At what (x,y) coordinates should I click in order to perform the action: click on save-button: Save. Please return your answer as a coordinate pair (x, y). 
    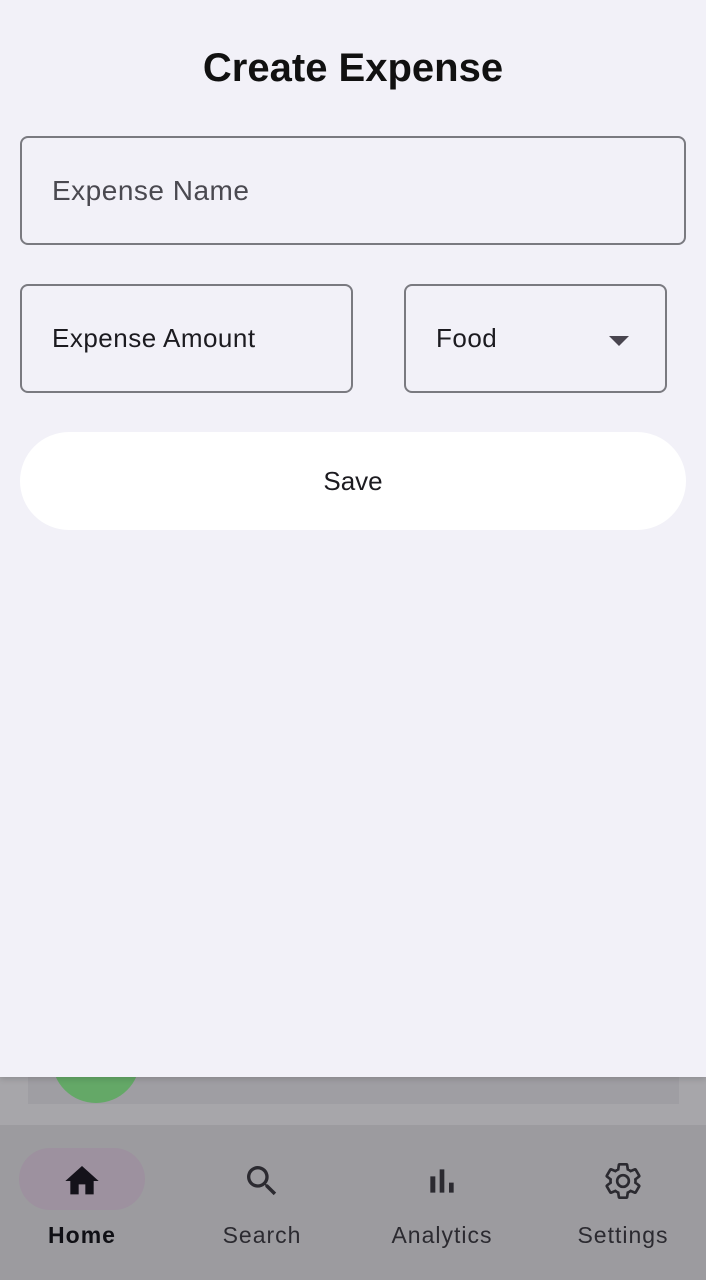
    Looking at the image, I should click on (353, 481).